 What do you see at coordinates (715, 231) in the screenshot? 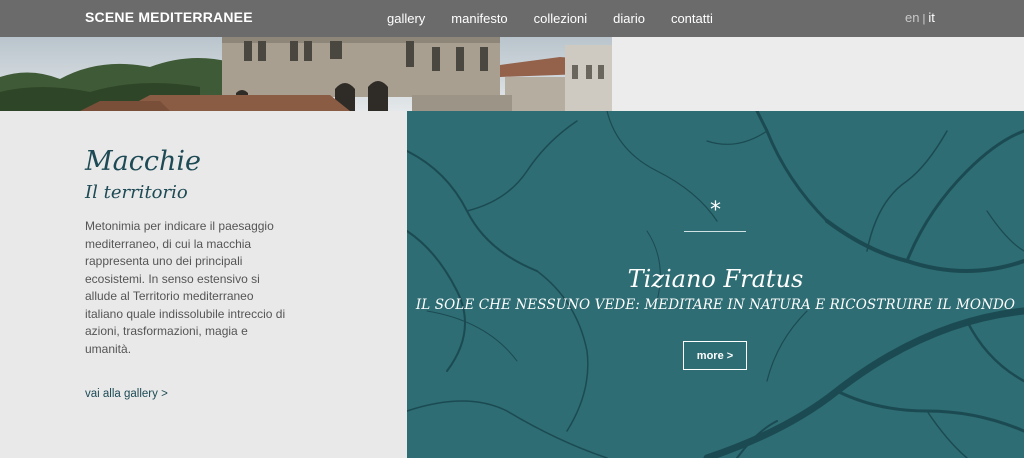
I see `feature-divider` at bounding box center [715, 231].